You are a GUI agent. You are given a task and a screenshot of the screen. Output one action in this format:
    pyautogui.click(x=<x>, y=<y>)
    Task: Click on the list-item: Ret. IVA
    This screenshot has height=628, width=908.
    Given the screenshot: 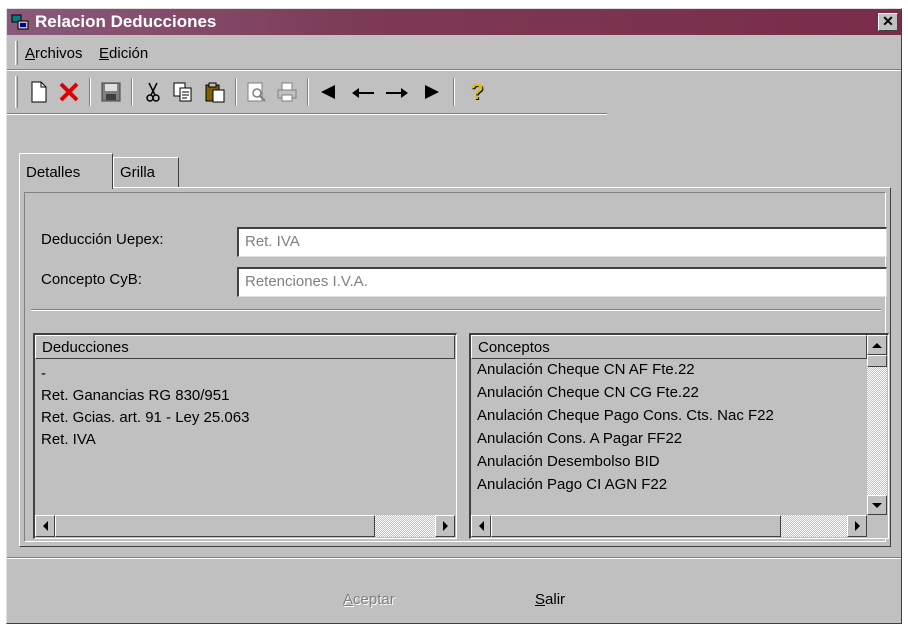 What is the action you would take?
    pyautogui.click(x=68, y=439)
    